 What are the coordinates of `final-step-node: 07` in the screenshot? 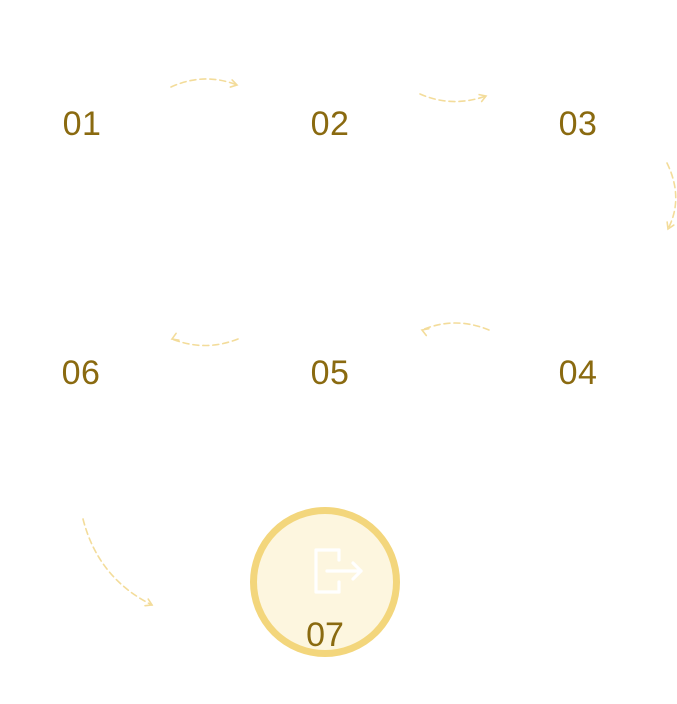 It's located at (325, 582).